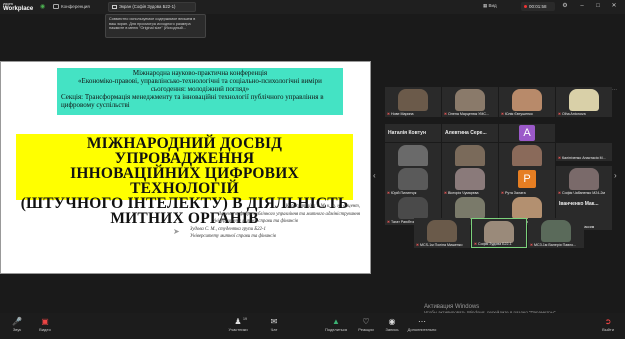 The image size is (625, 339). What do you see at coordinates (401, 222) in the screenshot?
I see `participant-name-label: ✖Тагат Раюбтом` at bounding box center [401, 222].